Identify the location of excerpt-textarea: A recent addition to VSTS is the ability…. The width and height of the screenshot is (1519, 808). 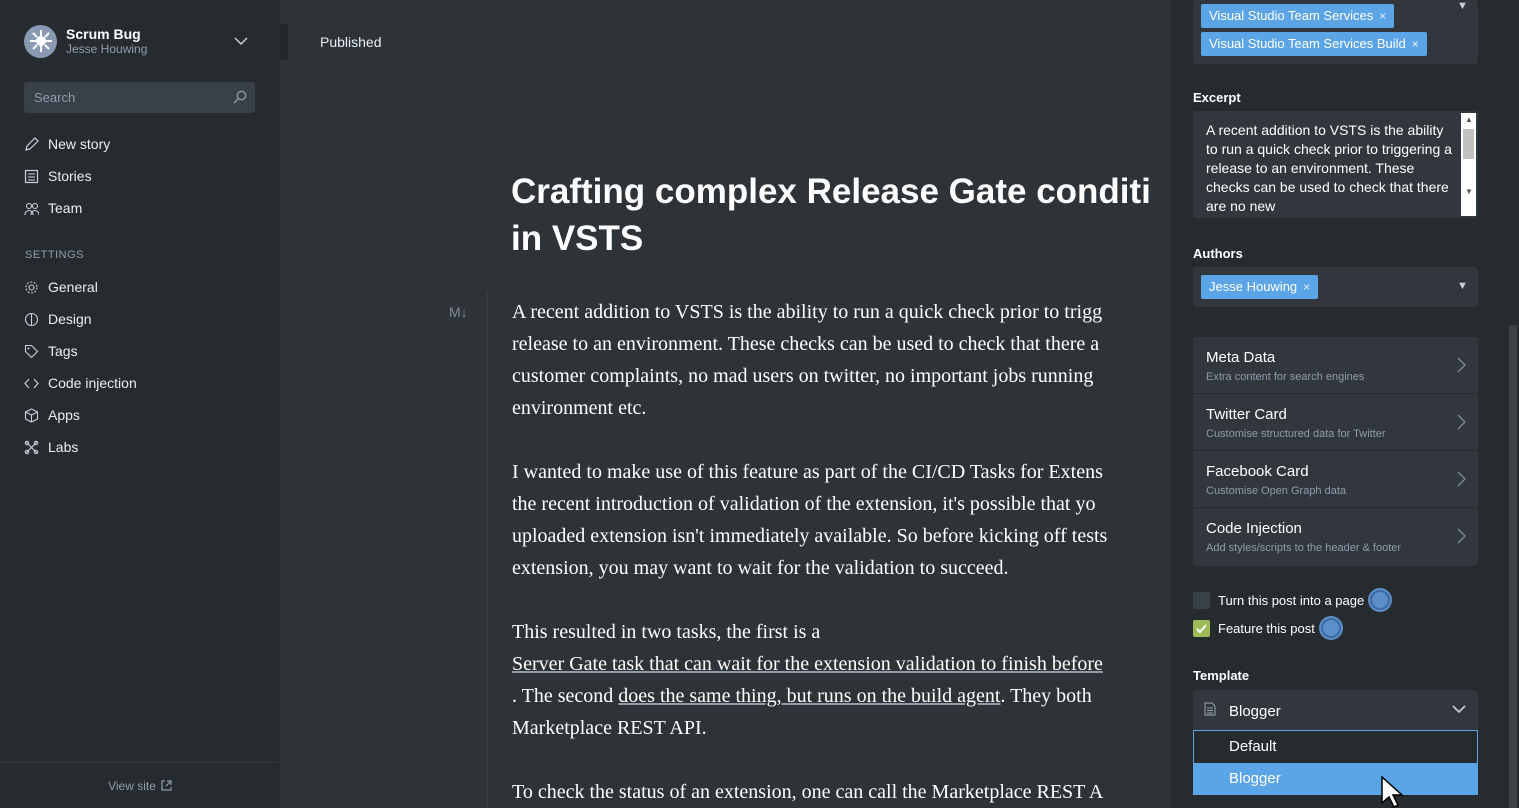
(1335, 164).